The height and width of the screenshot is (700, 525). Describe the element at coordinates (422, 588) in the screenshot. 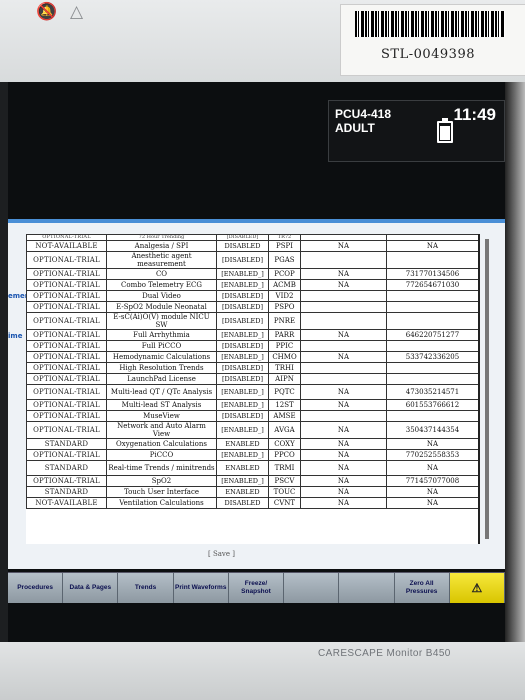

I see `menu-button: Zero All Pressures` at that location.